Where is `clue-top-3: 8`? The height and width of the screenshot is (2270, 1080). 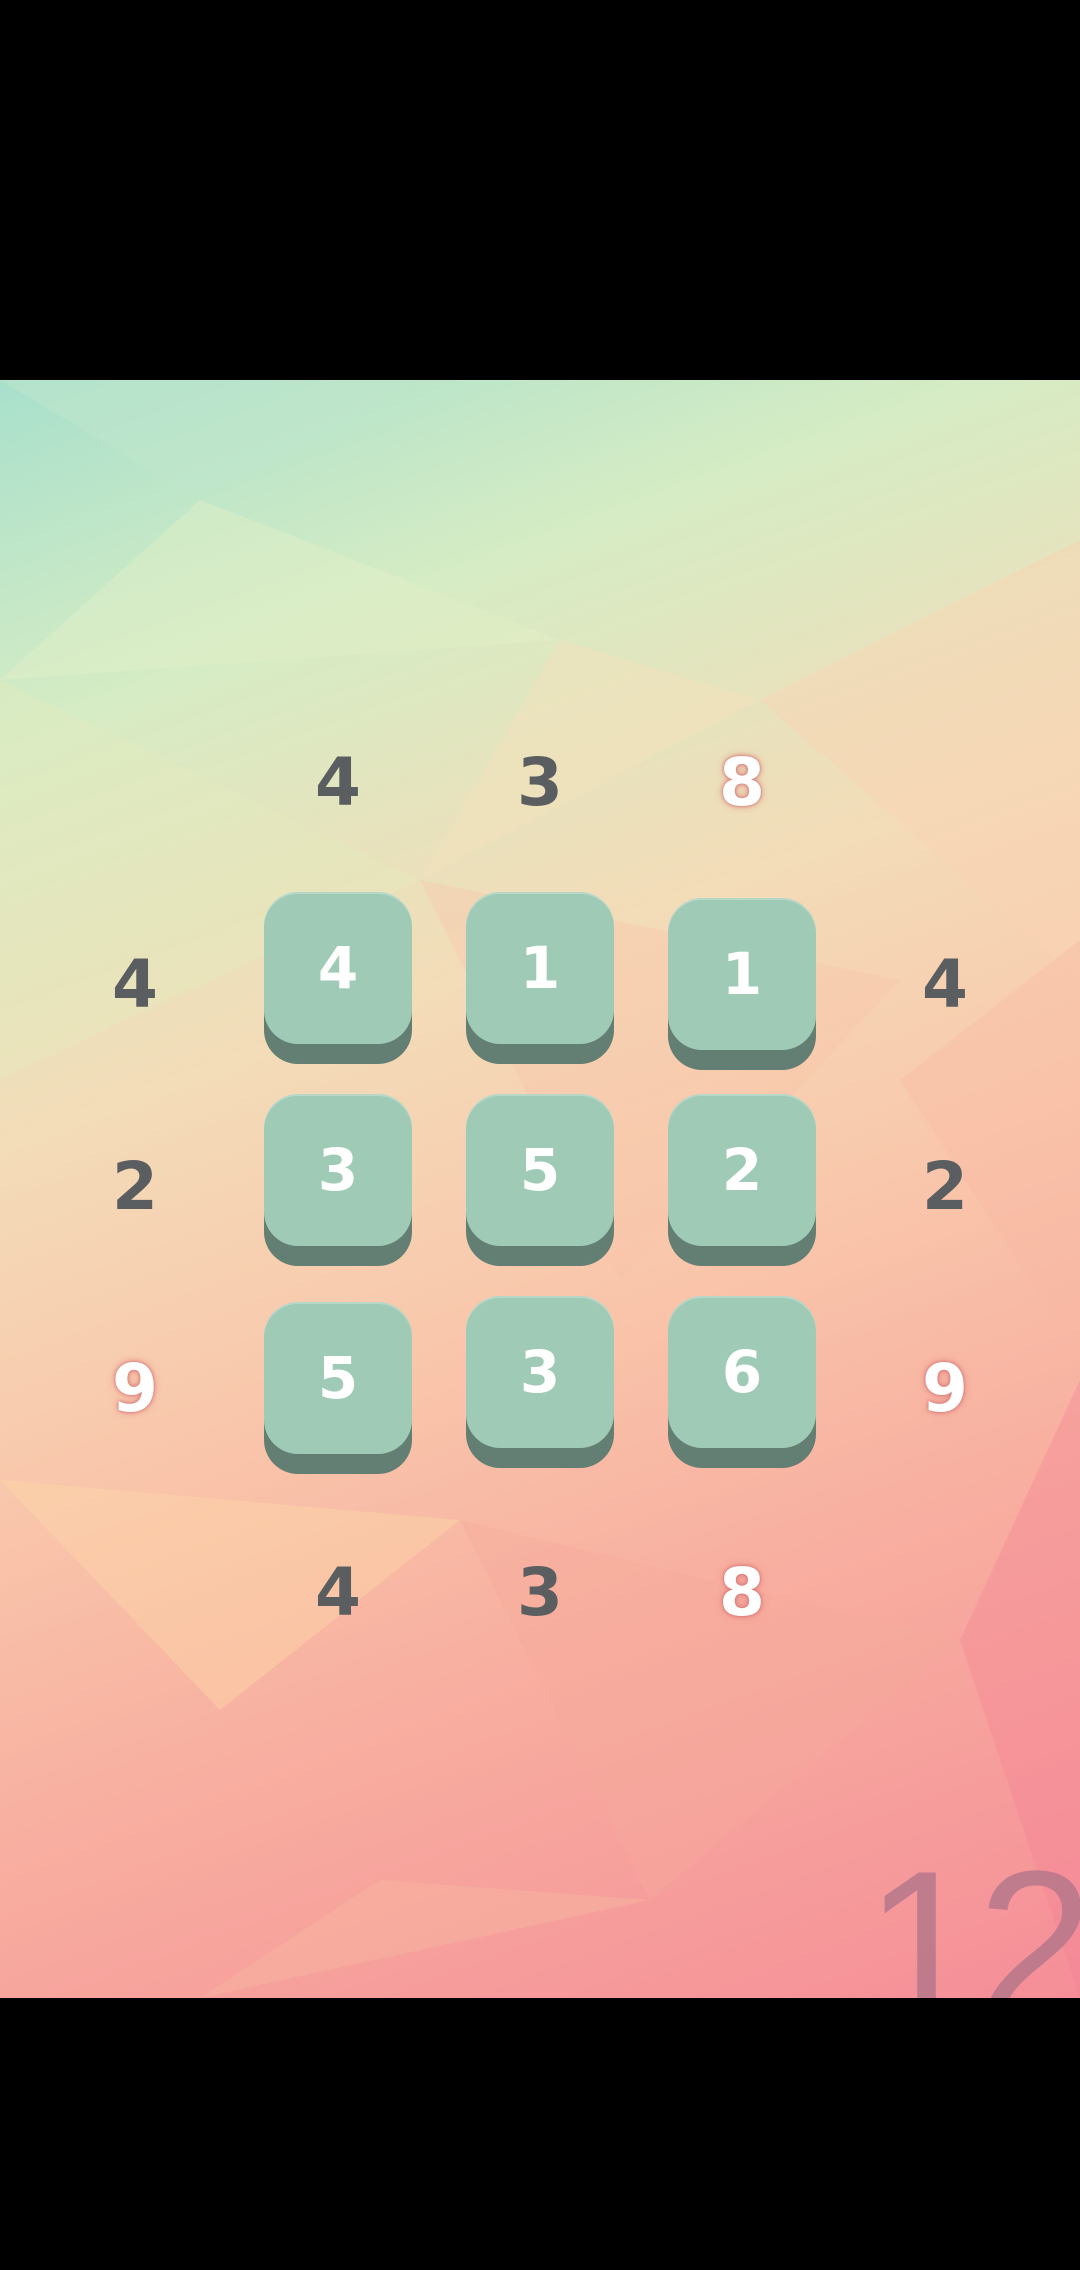
clue-top-3: 8 is located at coordinates (742, 782).